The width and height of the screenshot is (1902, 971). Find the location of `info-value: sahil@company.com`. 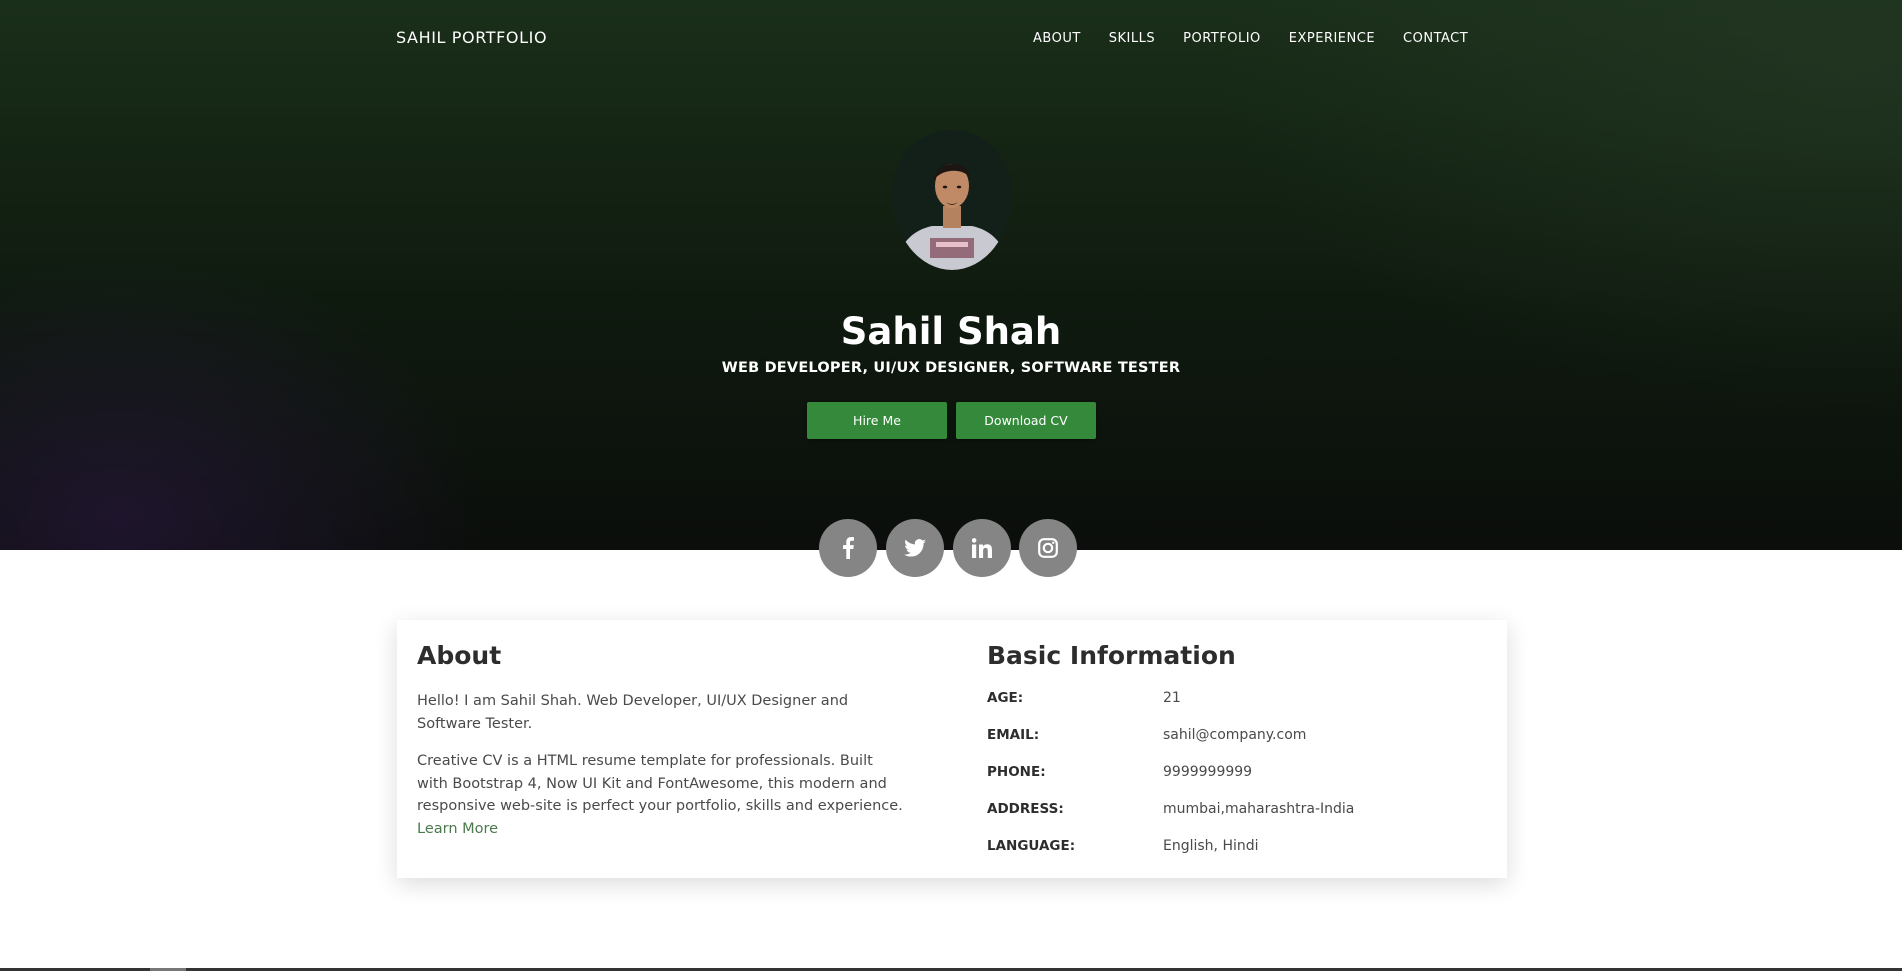

info-value: sahil@company.com is located at coordinates (1235, 735).